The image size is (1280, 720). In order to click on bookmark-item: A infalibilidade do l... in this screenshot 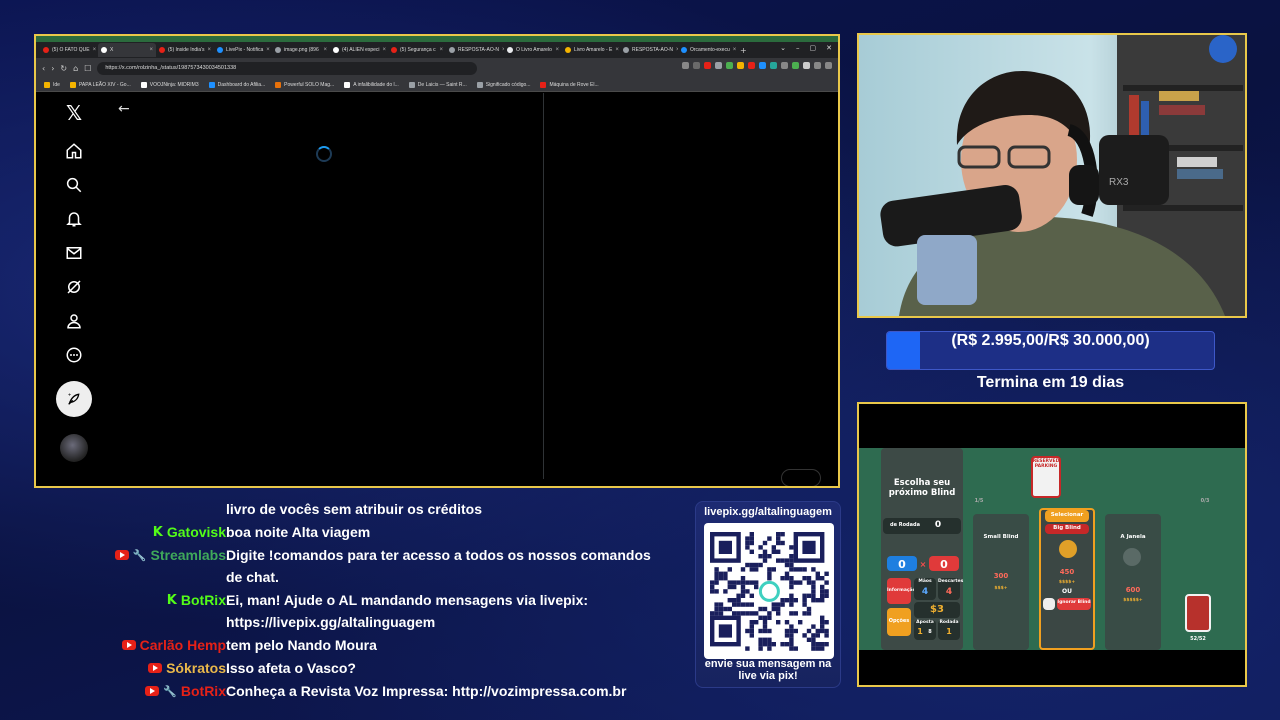, I will do `click(371, 84)`.